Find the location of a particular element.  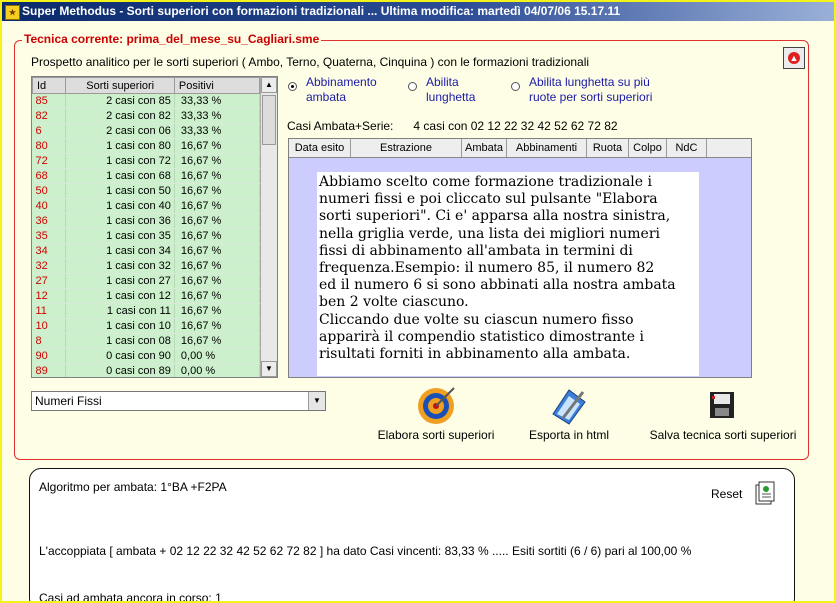

scroll-down-button: ▼ is located at coordinates (269, 369).